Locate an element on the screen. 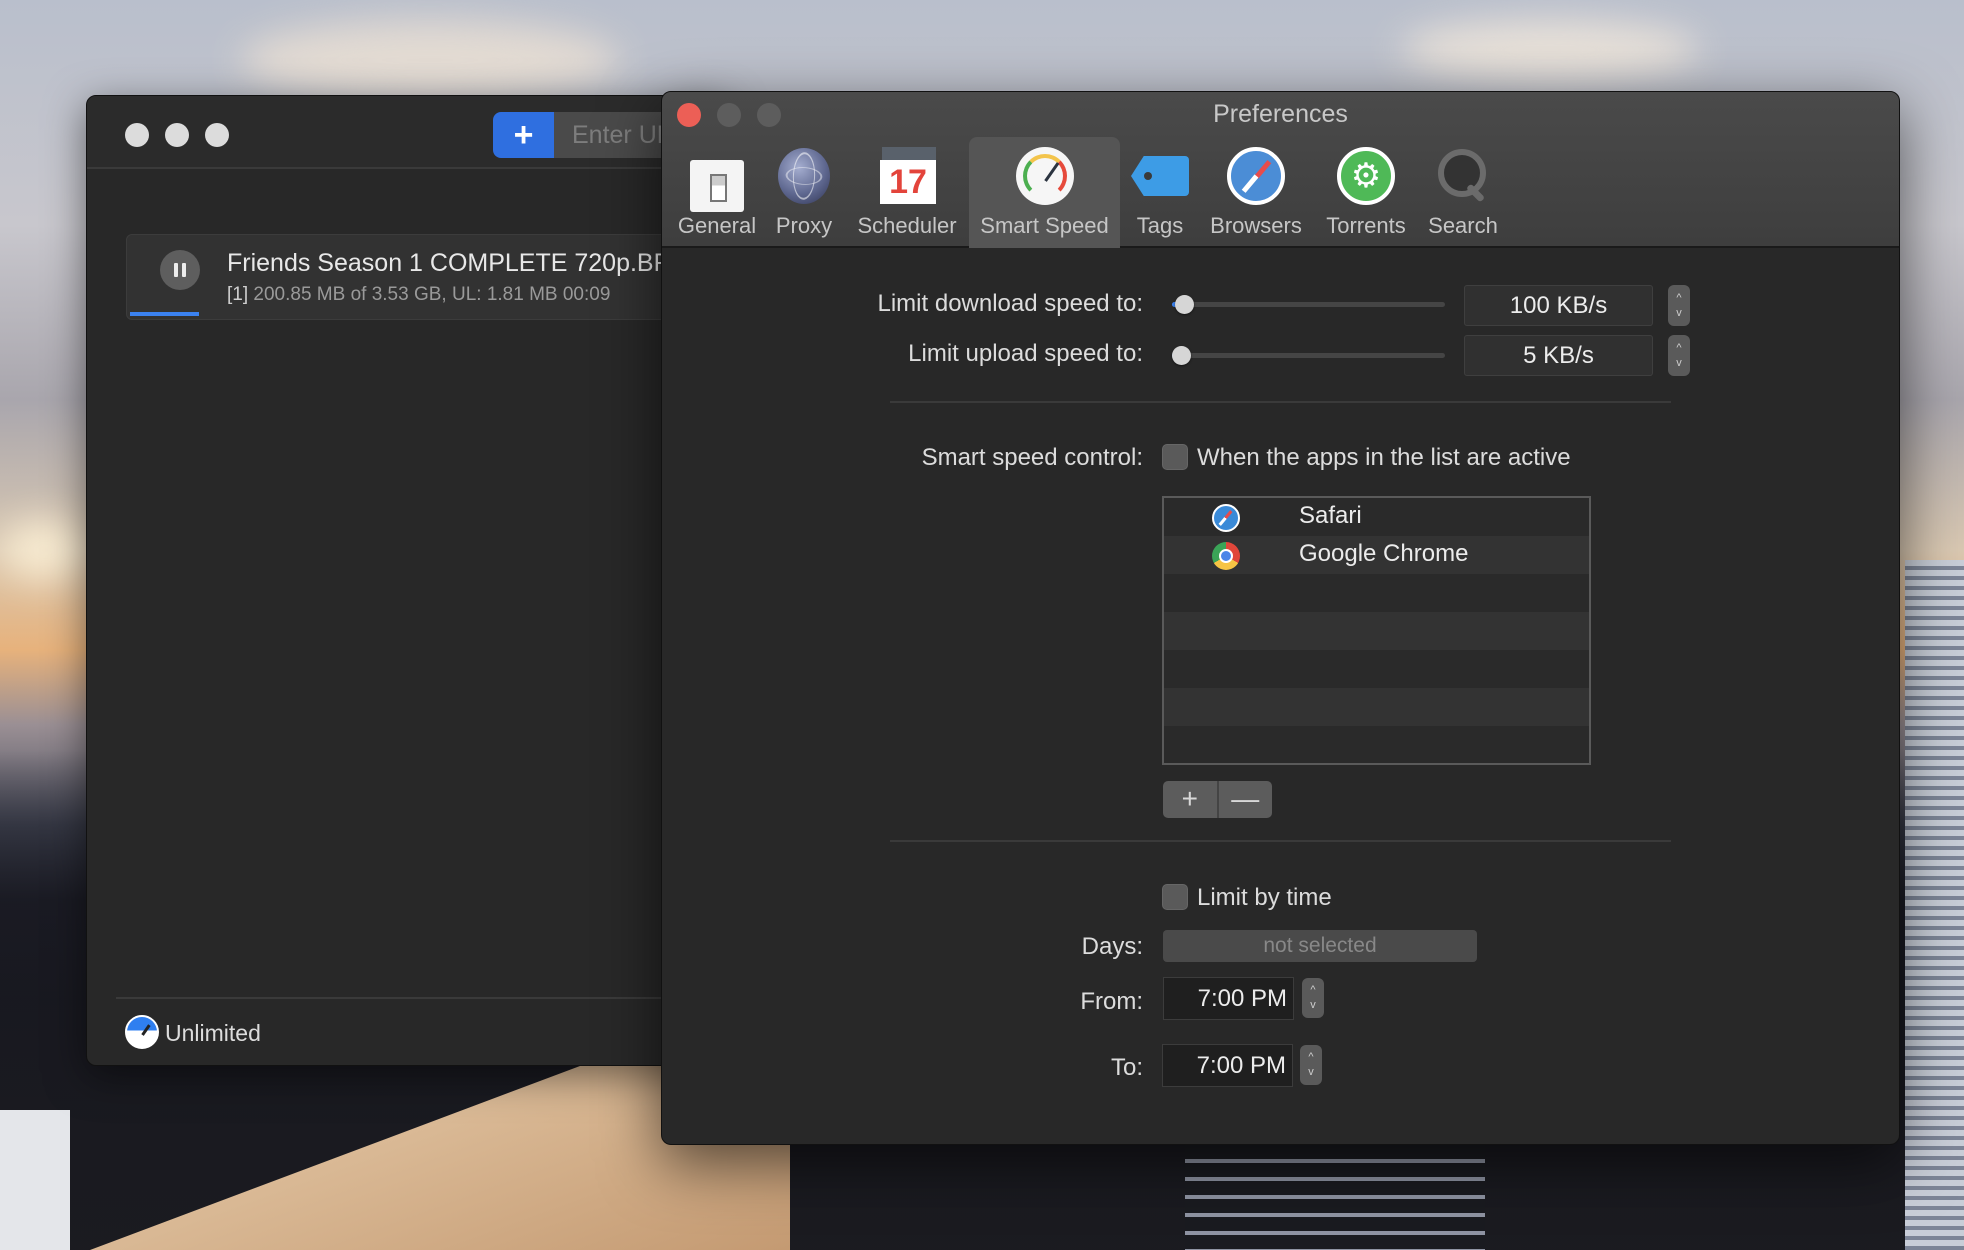 This screenshot has height=1250, width=1964. app-name: Safari is located at coordinates (1330, 515).